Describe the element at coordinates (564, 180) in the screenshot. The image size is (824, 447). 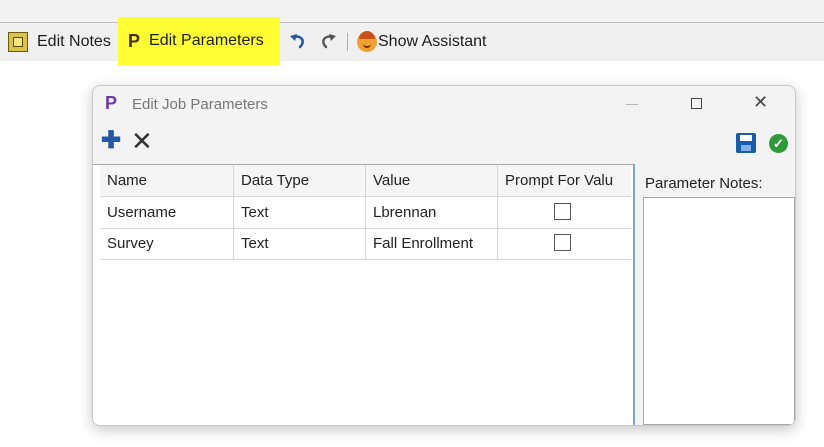
I see `column-header-prompt: Prompt For Valu` at that location.